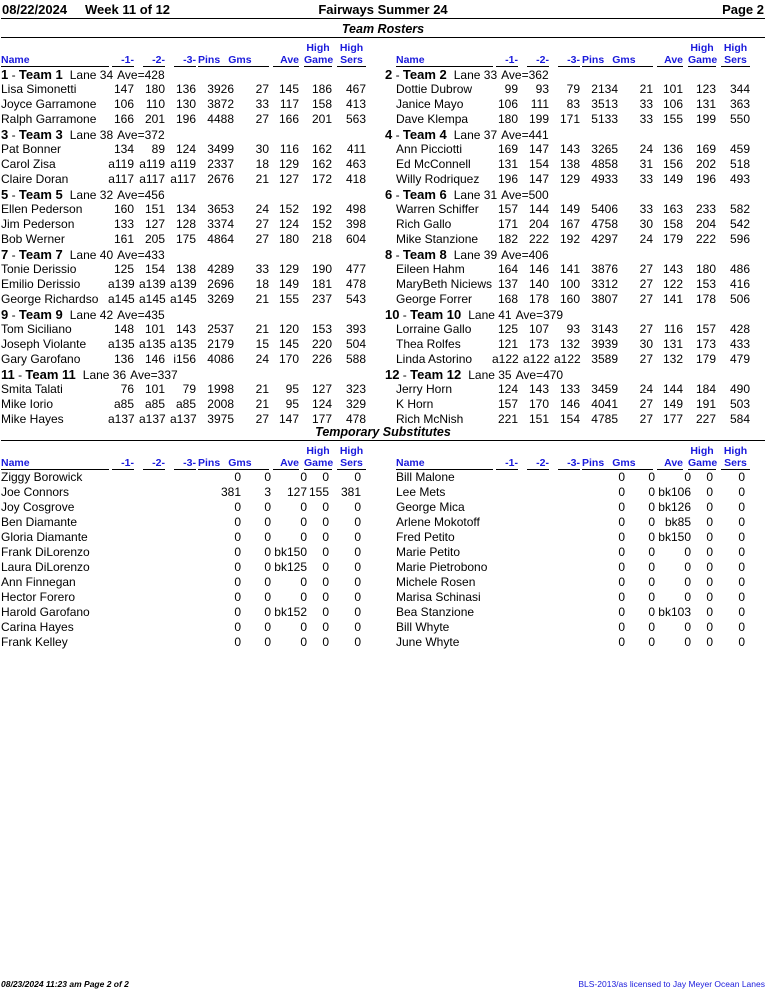 This screenshot has height=991, width=768. I want to click on bowler-g1: 168, so click(507, 299).